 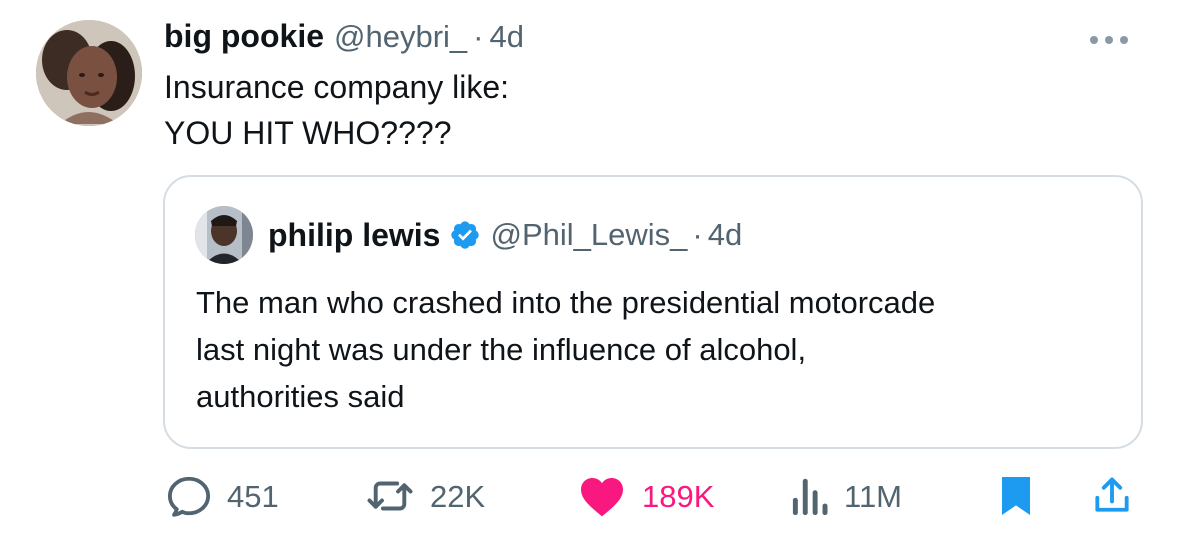 What do you see at coordinates (244, 36) in the screenshot?
I see `author-display-name: big pookie` at bounding box center [244, 36].